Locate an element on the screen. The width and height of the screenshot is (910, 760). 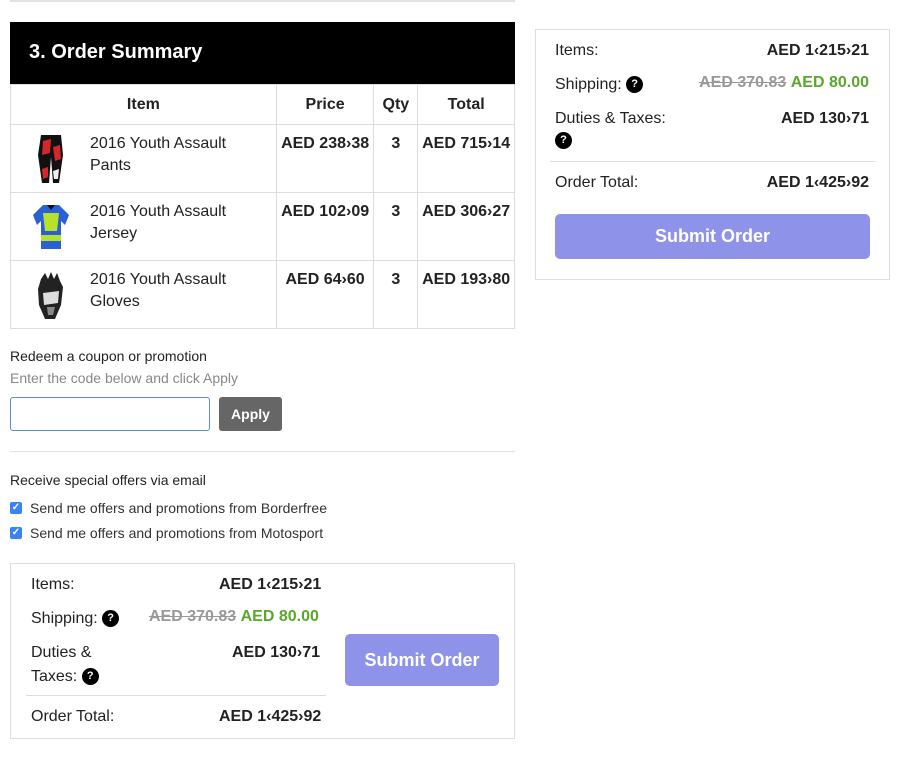
duties-label-line2-row: Taxes: ? is located at coordinates (65, 677).